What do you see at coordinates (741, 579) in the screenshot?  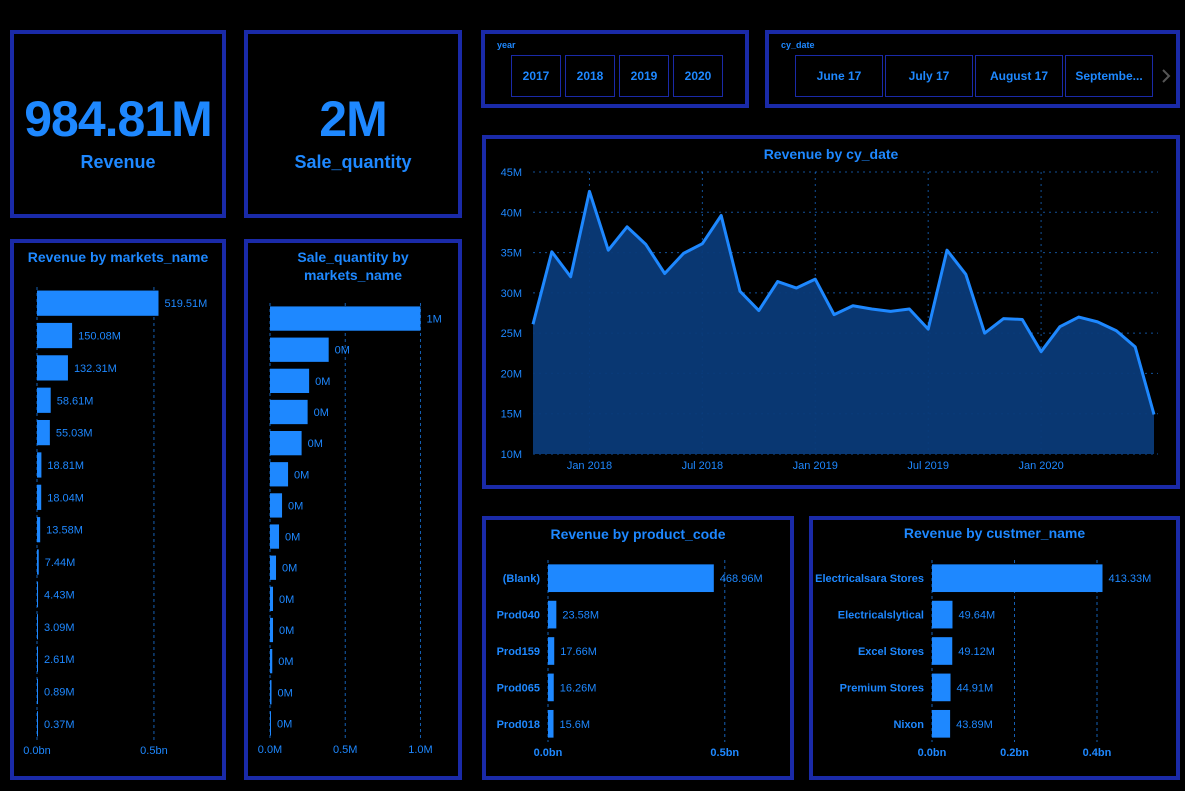 I see `bar-data-label: 468.96M` at bounding box center [741, 579].